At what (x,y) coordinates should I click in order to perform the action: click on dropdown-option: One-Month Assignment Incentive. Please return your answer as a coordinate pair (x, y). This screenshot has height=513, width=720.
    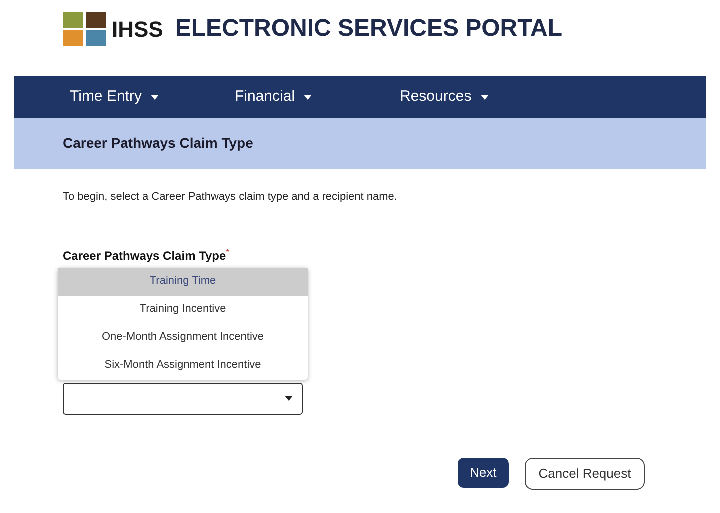
    Looking at the image, I should click on (183, 338).